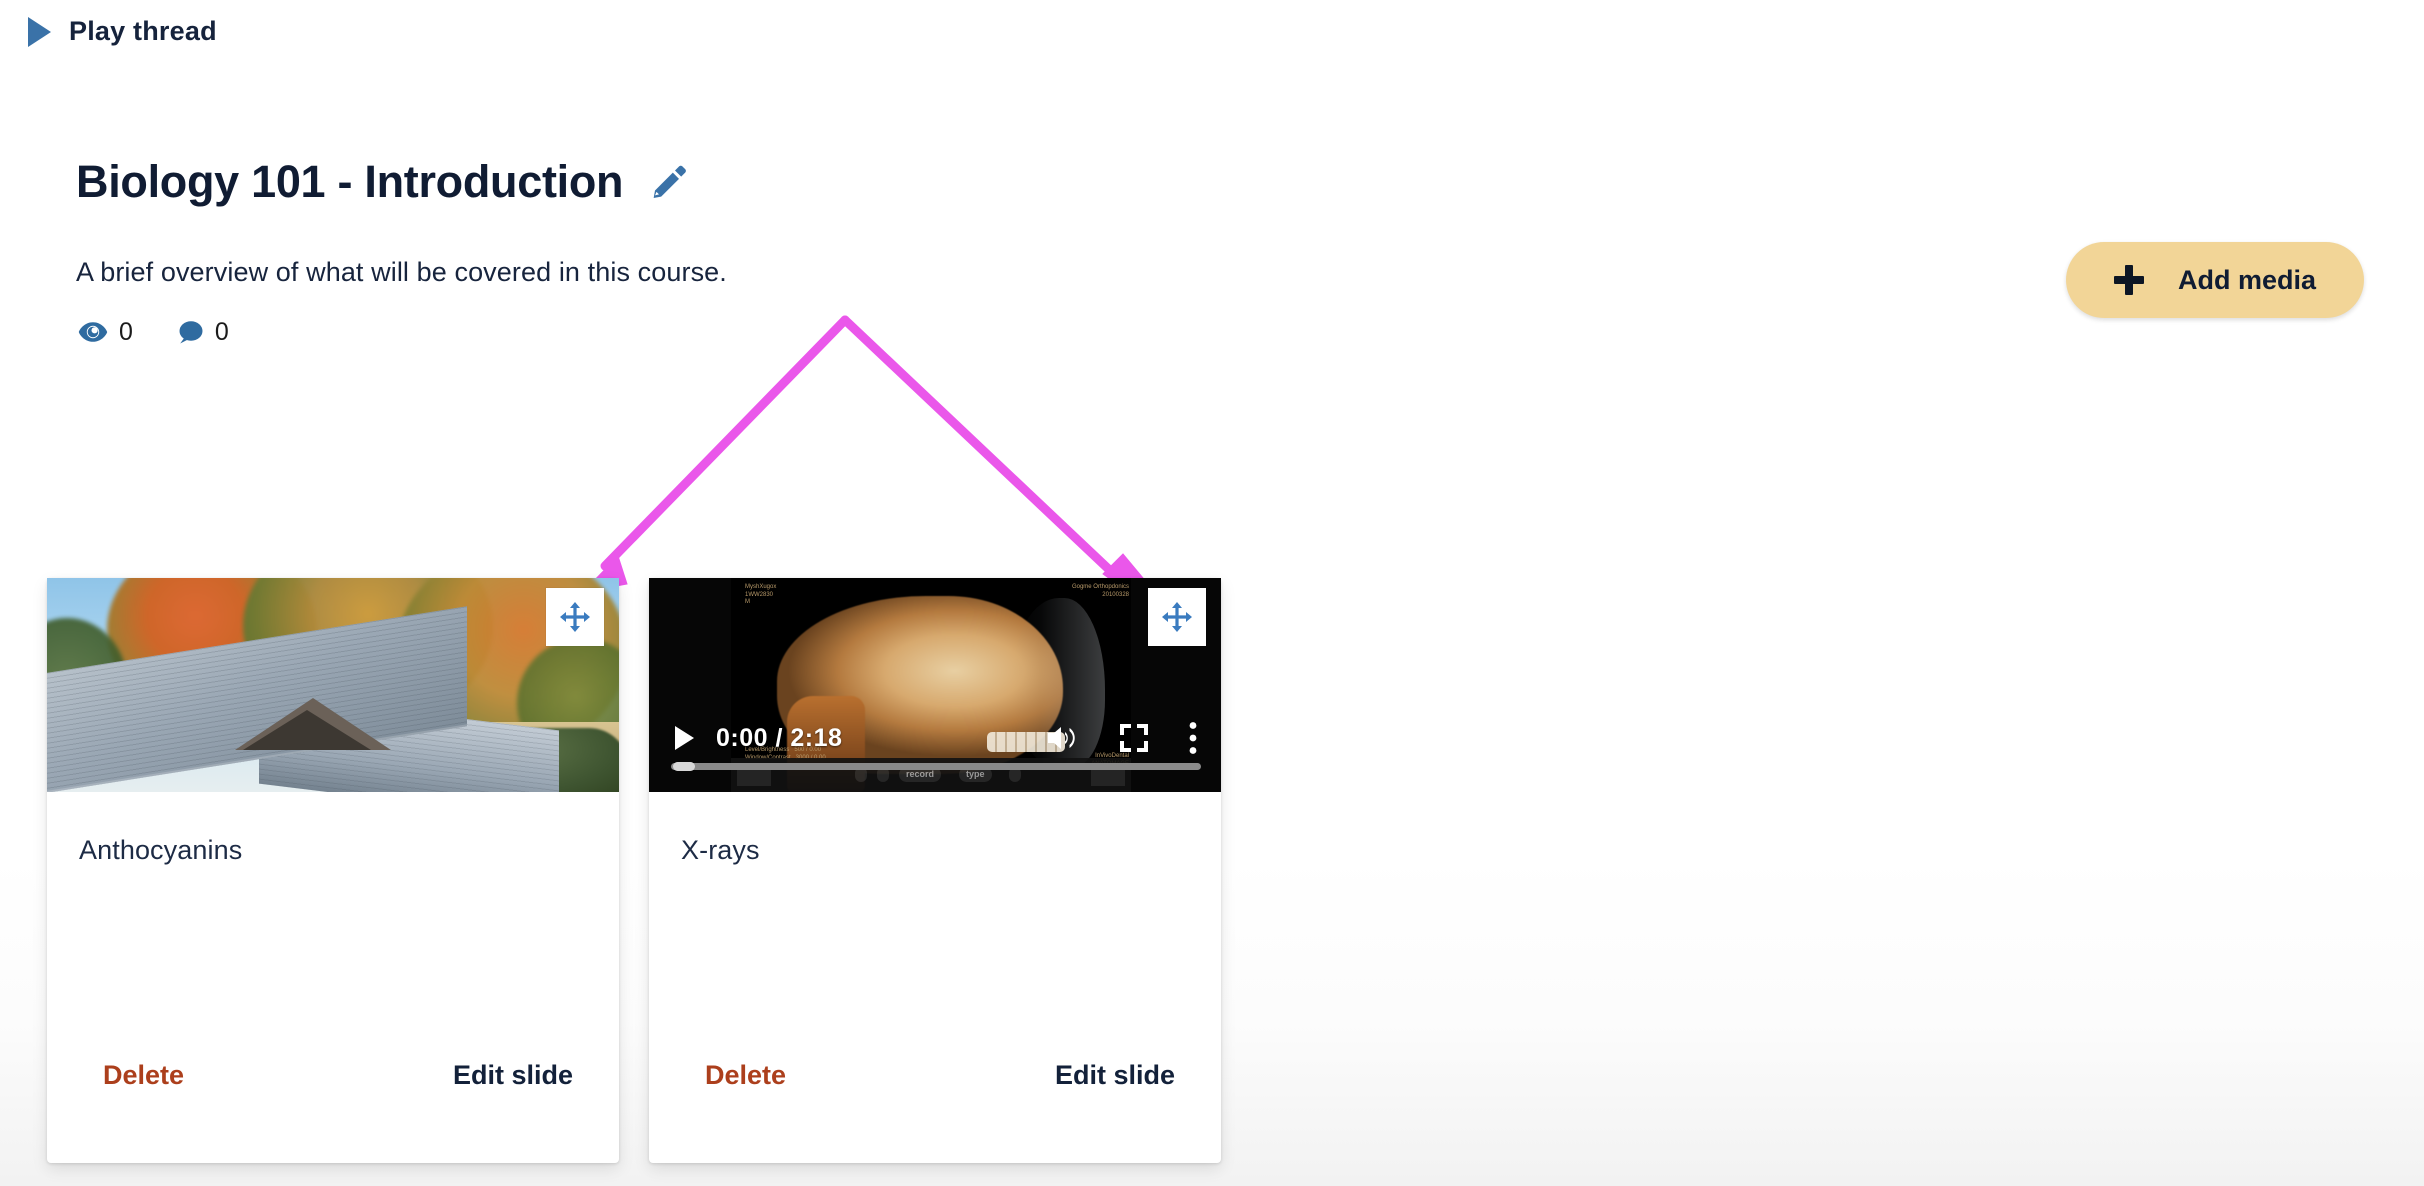 This screenshot has width=2424, height=1186. I want to click on views-count: 0, so click(126, 331).